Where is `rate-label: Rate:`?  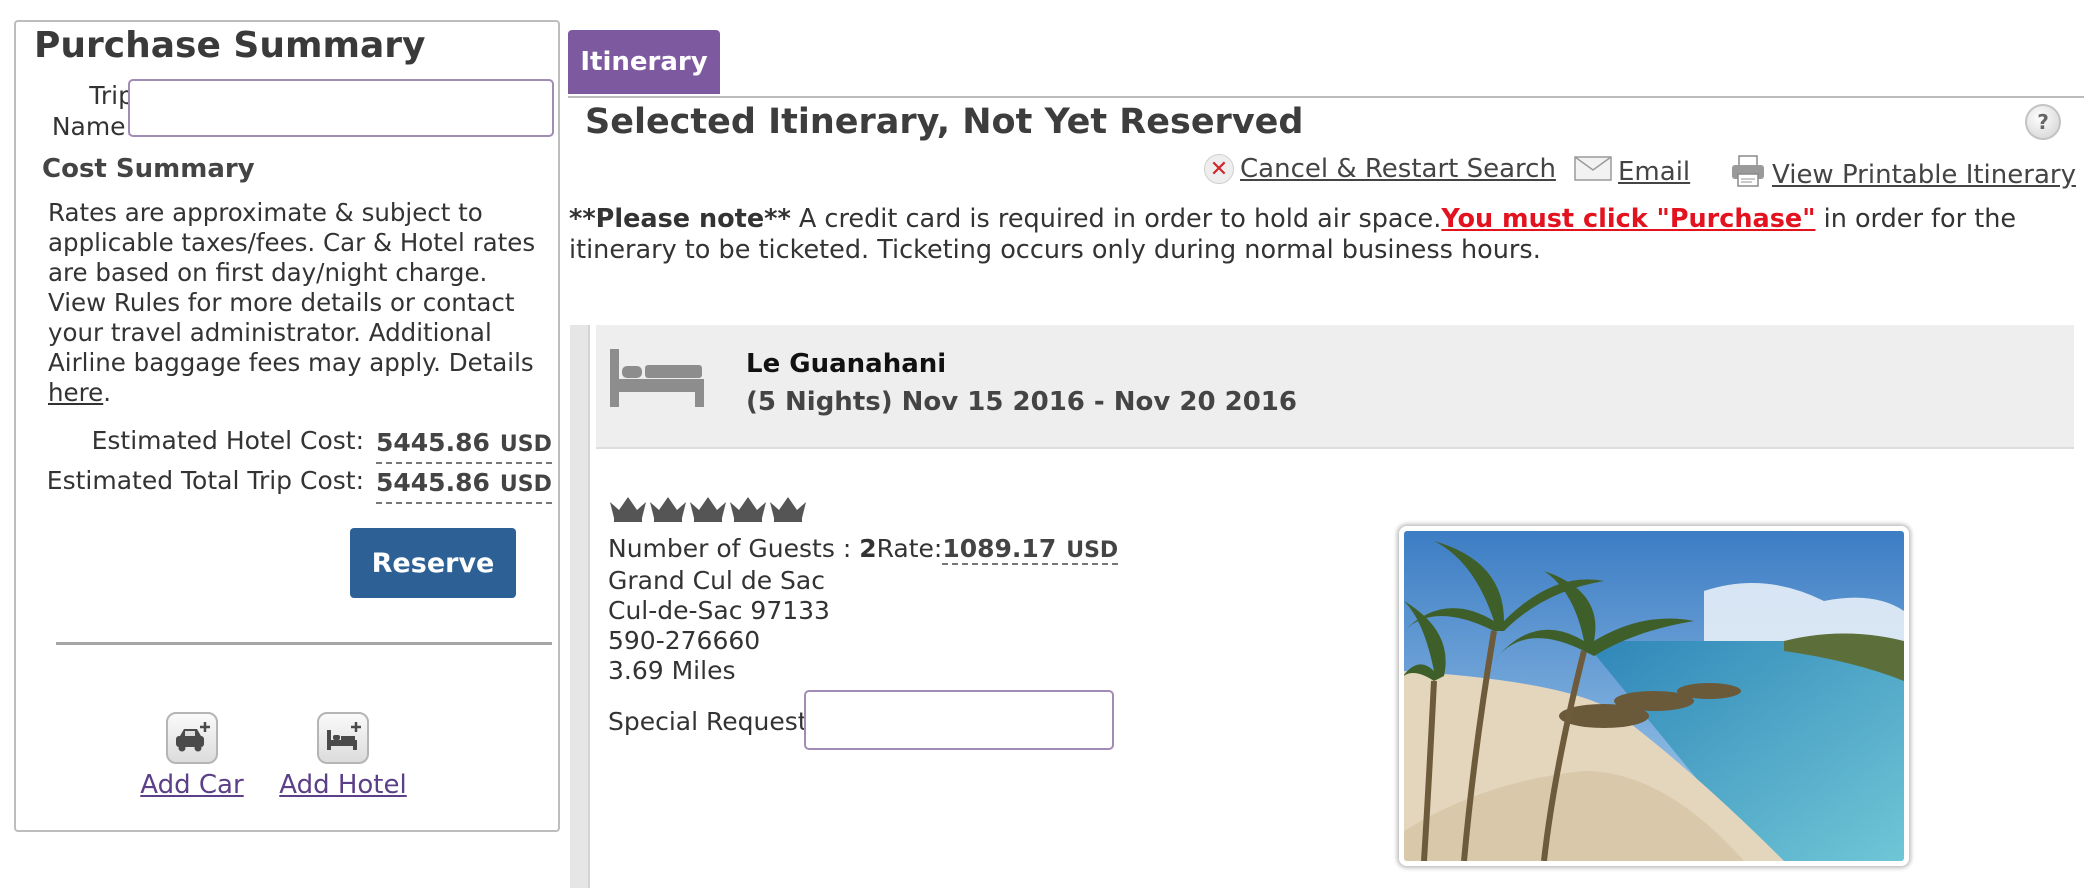 rate-label: Rate: is located at coordinates (909, 548).